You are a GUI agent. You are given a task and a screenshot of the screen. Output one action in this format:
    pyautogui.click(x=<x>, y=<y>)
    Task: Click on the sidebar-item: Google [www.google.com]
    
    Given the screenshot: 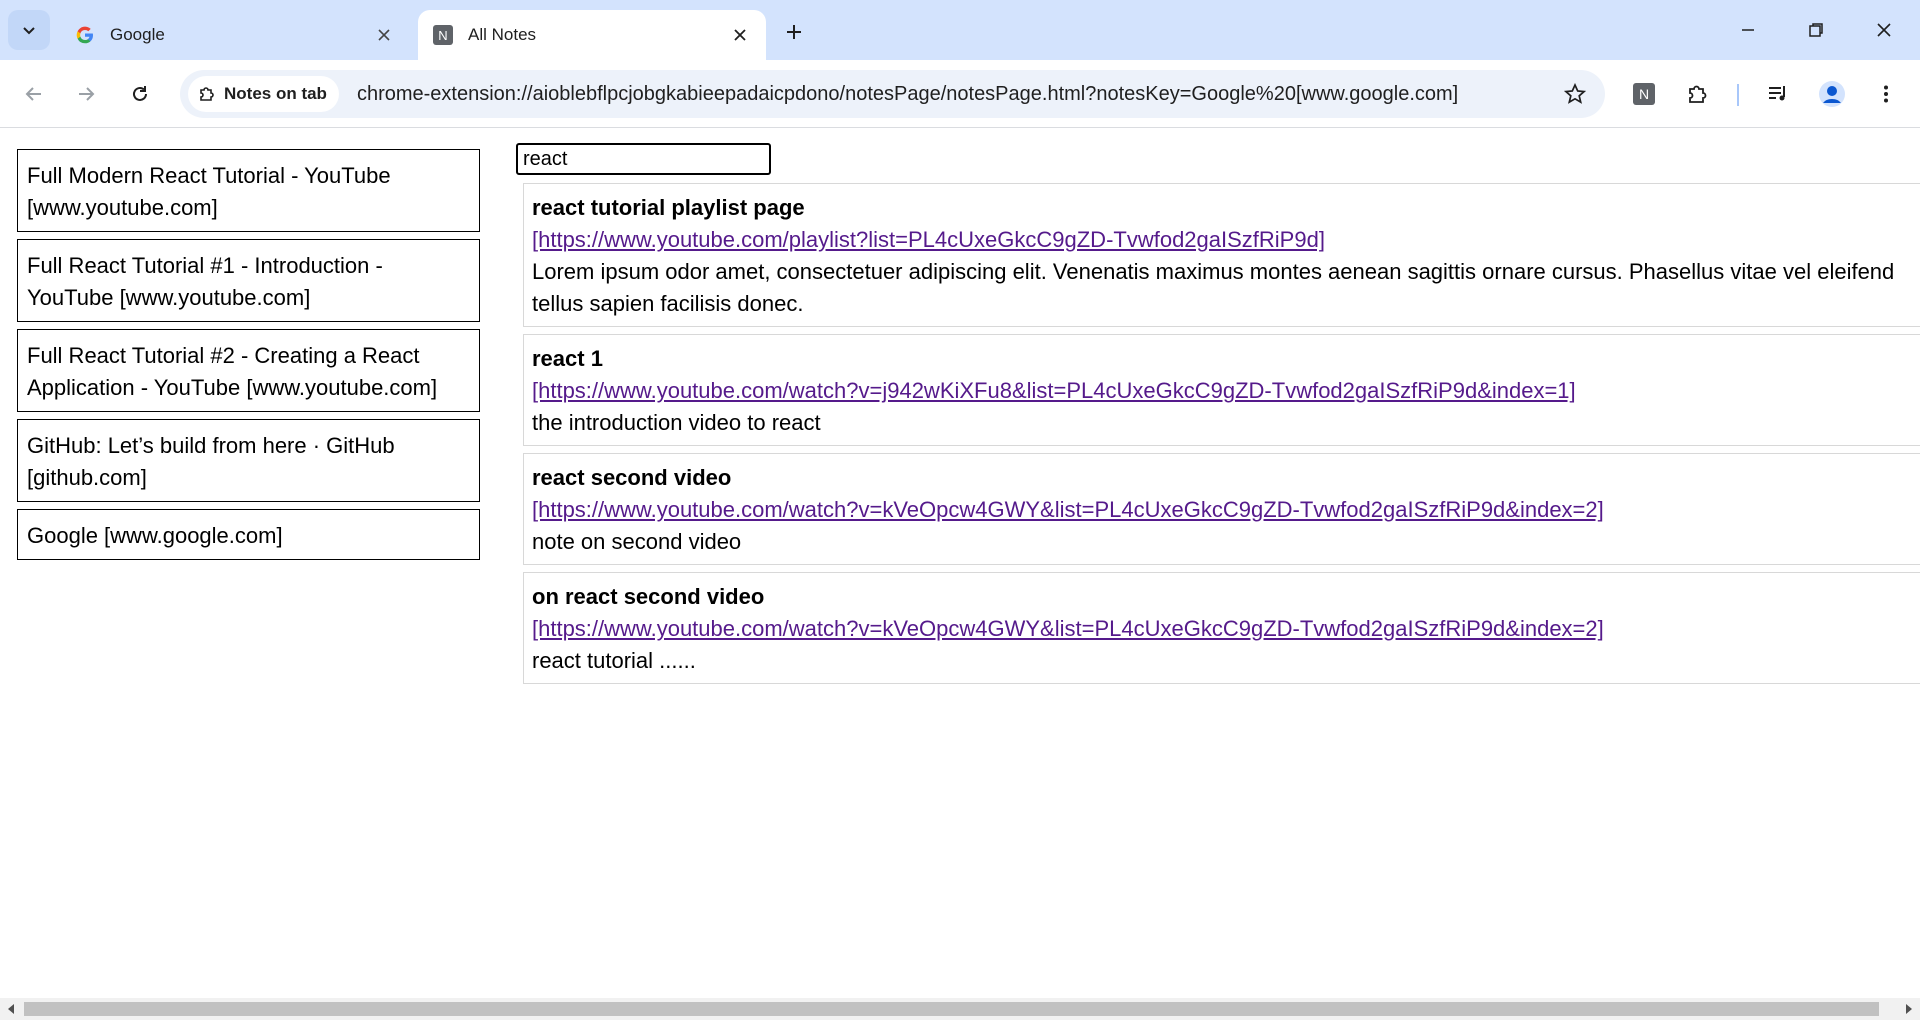 What is the action you would take?
    pyautogui.click(x=248, y=534)
    